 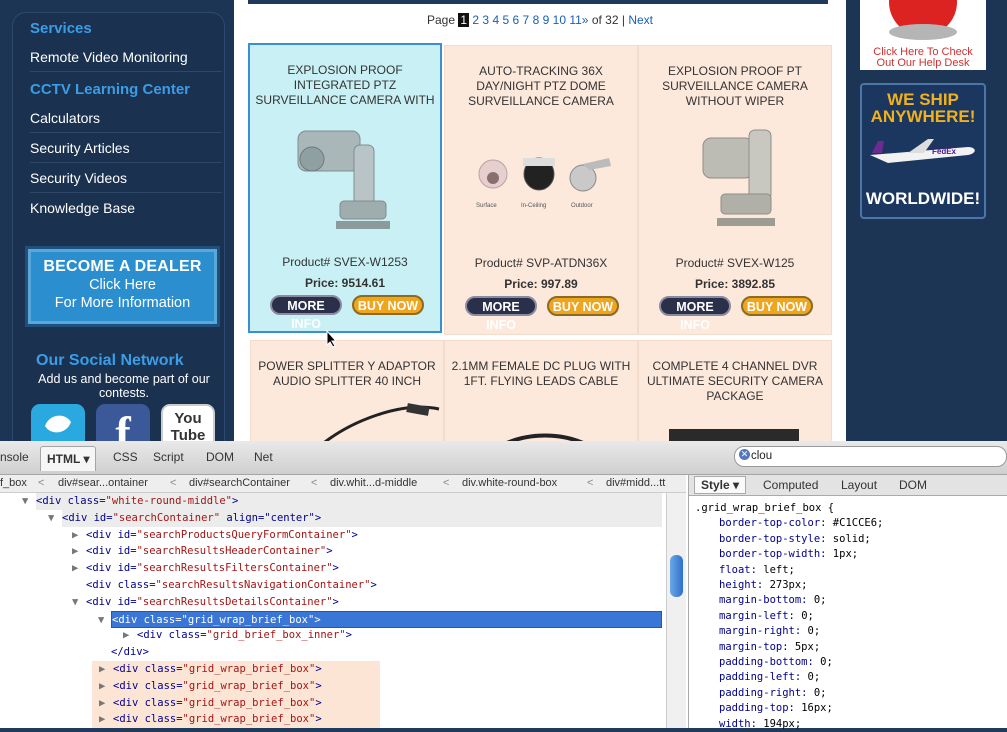 What do you see at coordinates (505, 20) in the screenshot?
I see `pager-link: 5` at bounding box center [505, 20].